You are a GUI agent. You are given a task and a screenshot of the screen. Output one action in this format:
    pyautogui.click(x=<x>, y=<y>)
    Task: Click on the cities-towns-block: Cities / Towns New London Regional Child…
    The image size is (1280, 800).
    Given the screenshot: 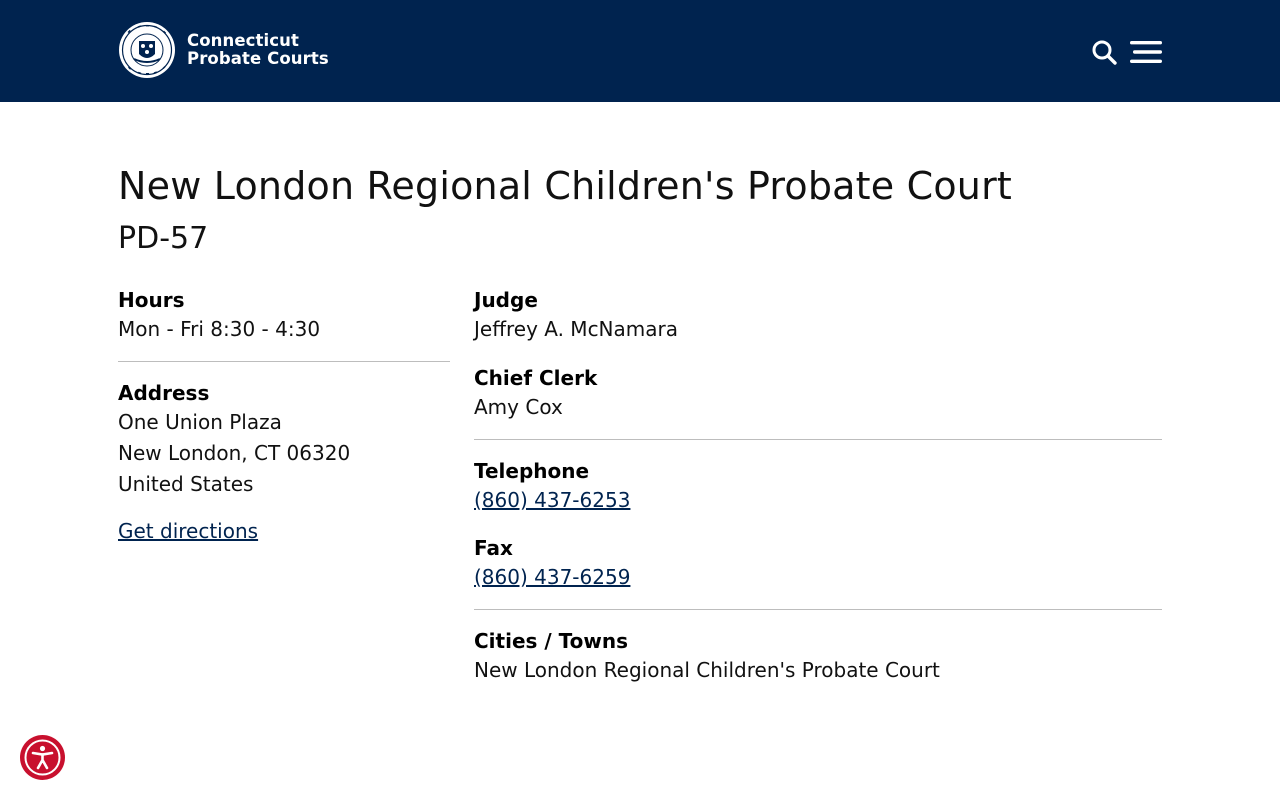 What is the action you would take?
    pyautogui.click(x=818, y=656)
    